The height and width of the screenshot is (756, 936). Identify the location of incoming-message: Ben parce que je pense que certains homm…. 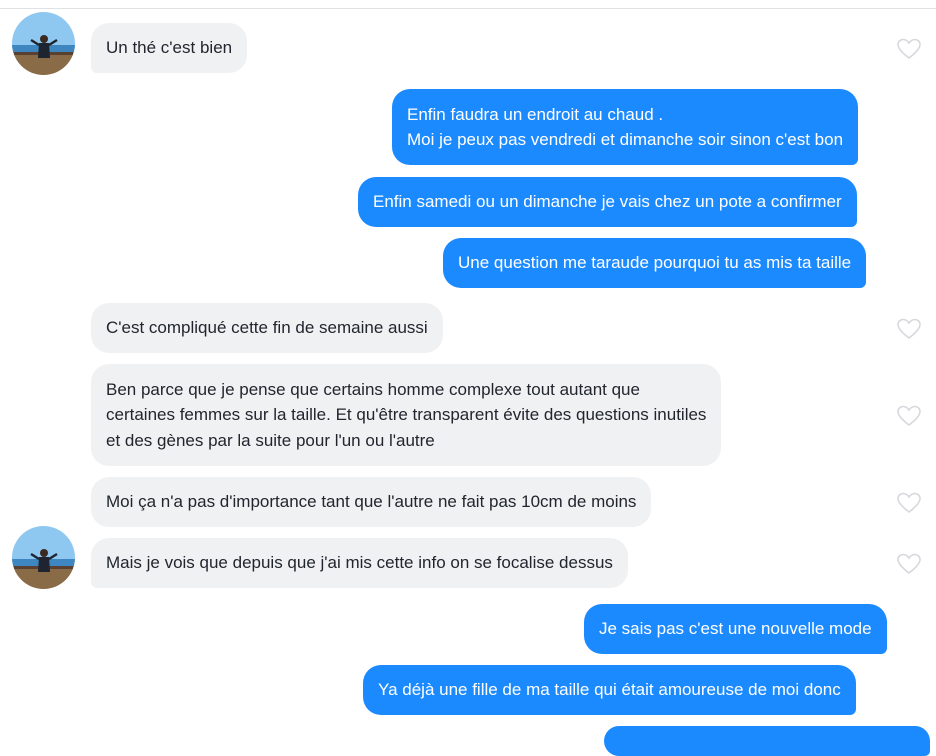
(406, 415).